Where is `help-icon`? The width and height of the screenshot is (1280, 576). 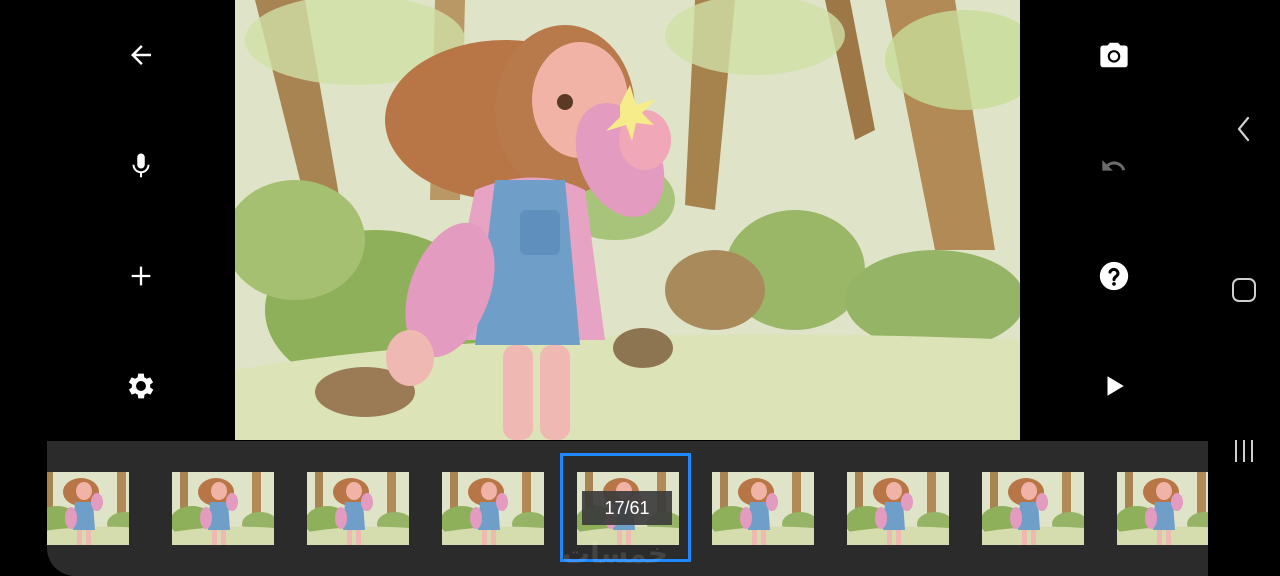 help-icon is located at coordinates (1114, 276).